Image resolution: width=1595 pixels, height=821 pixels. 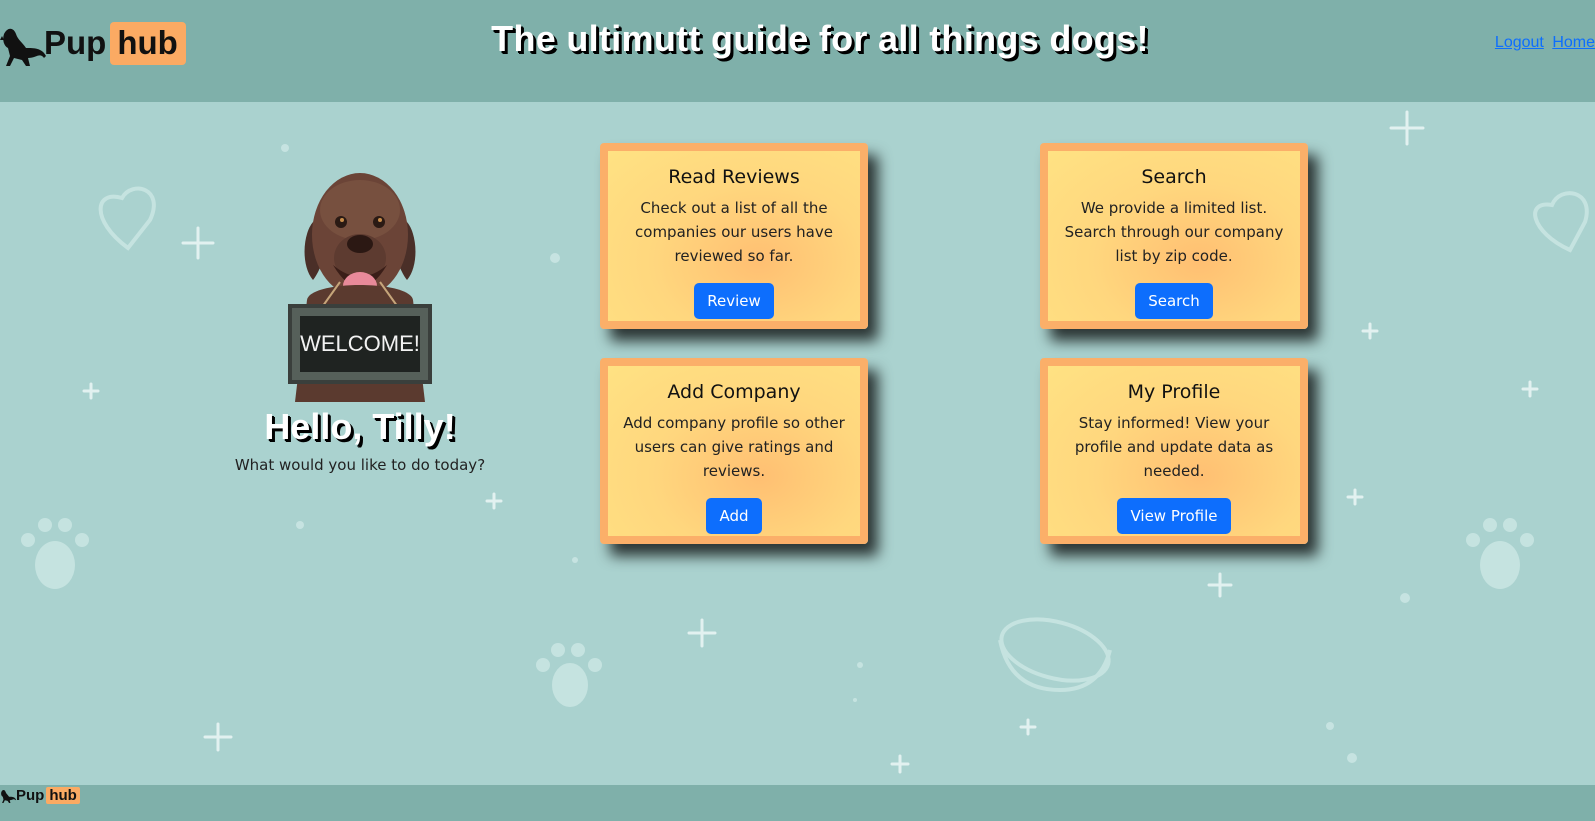 I want to click on footer-logo: Pup hub, so click(x=40, y=795).